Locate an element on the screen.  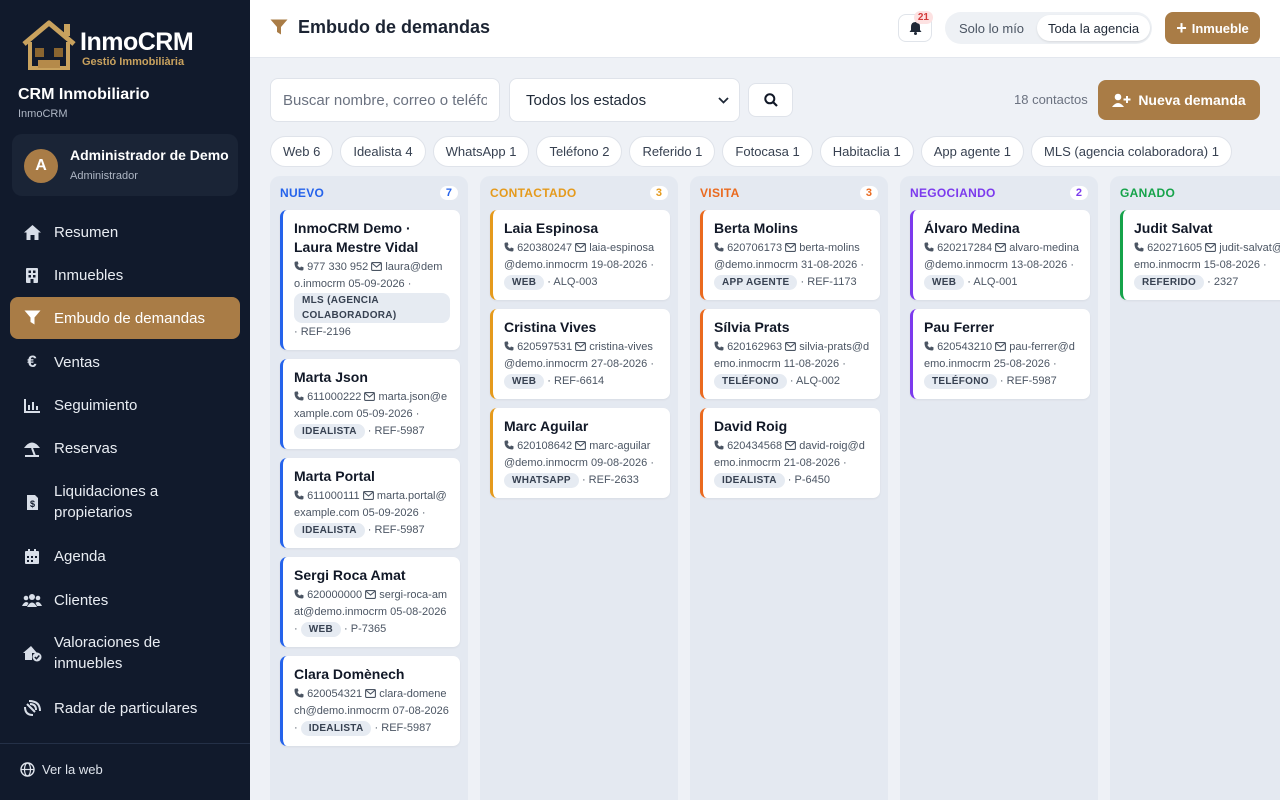
sidebar-item-reservas: Reservas is located at coordinates (125, 448).